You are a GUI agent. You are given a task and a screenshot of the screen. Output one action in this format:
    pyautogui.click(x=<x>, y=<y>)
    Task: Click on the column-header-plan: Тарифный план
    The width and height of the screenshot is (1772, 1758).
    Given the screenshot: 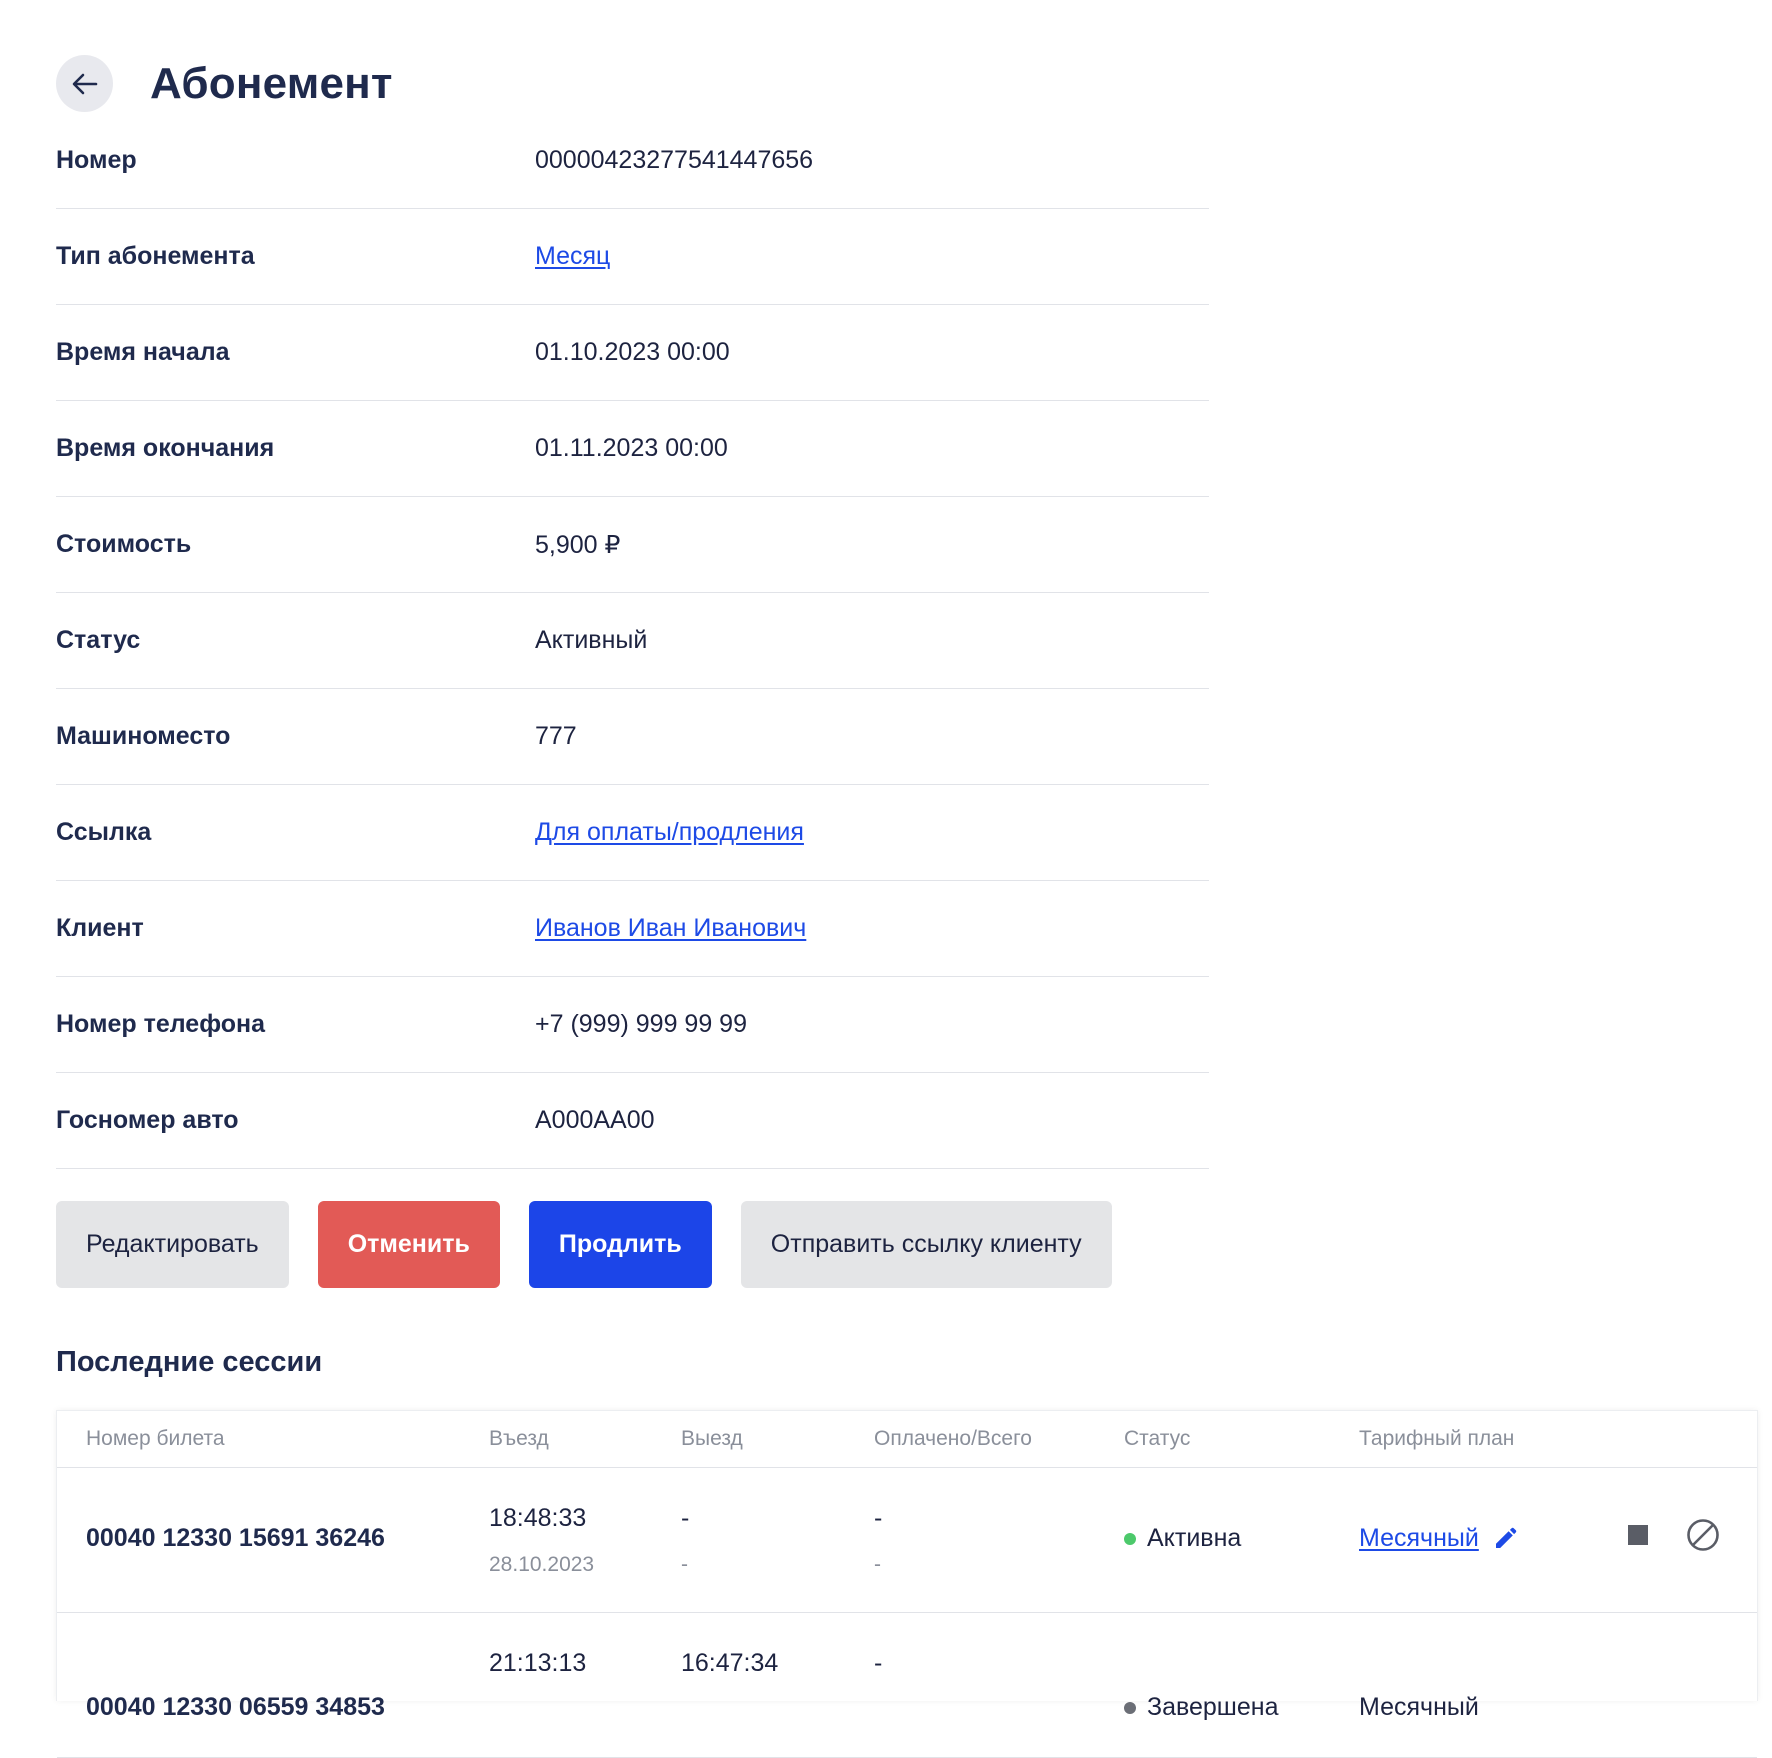 What is the action you would take?
    pyautogui.click(x=1437, y=1438)
    